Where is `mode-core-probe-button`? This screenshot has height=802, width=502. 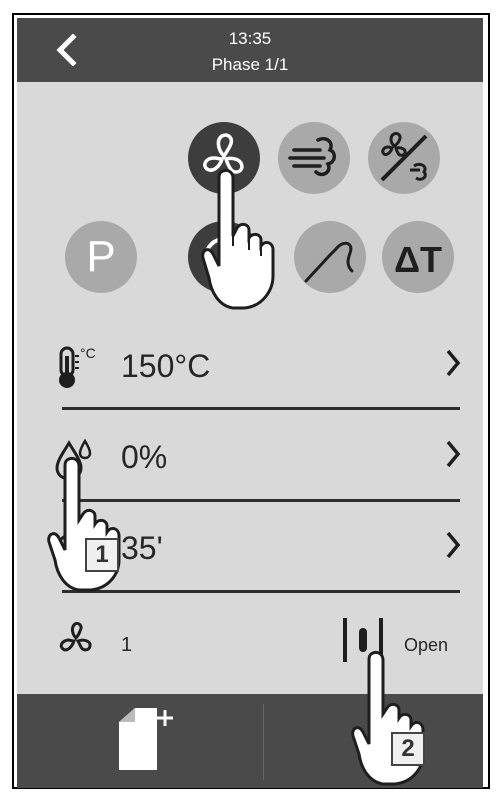
mode-core-probe-button is located at coordinates (330, 257).